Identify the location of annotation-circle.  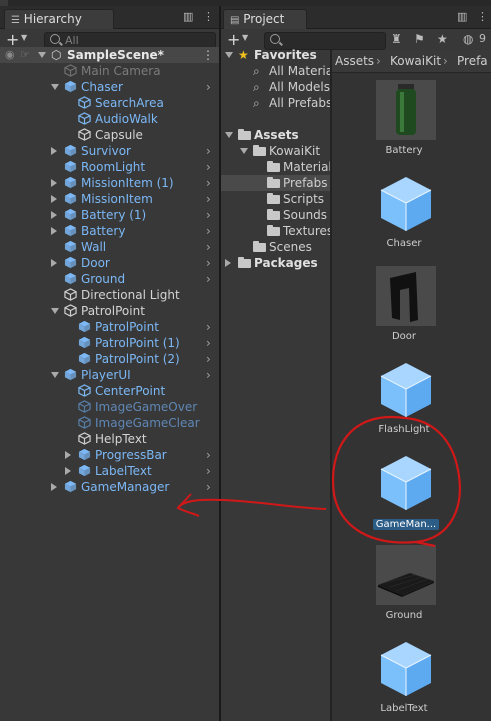
(396, 479).